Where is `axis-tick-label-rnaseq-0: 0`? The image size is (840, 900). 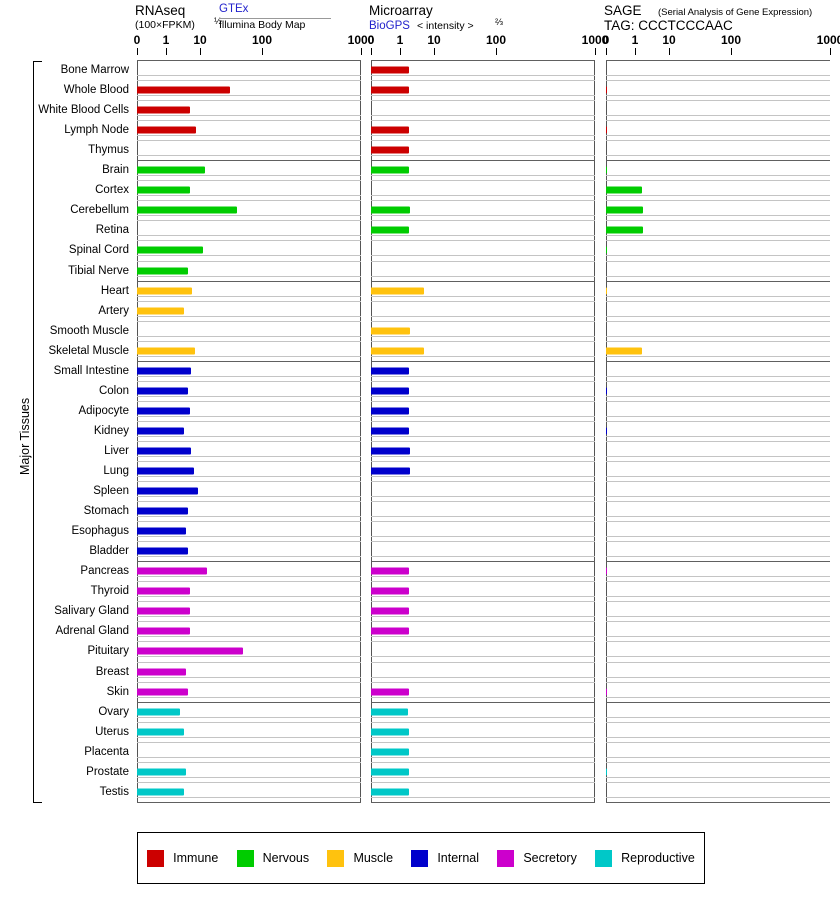
axis-tick-label-rnaseq-0: 0 is located at coordinates (137, 40).